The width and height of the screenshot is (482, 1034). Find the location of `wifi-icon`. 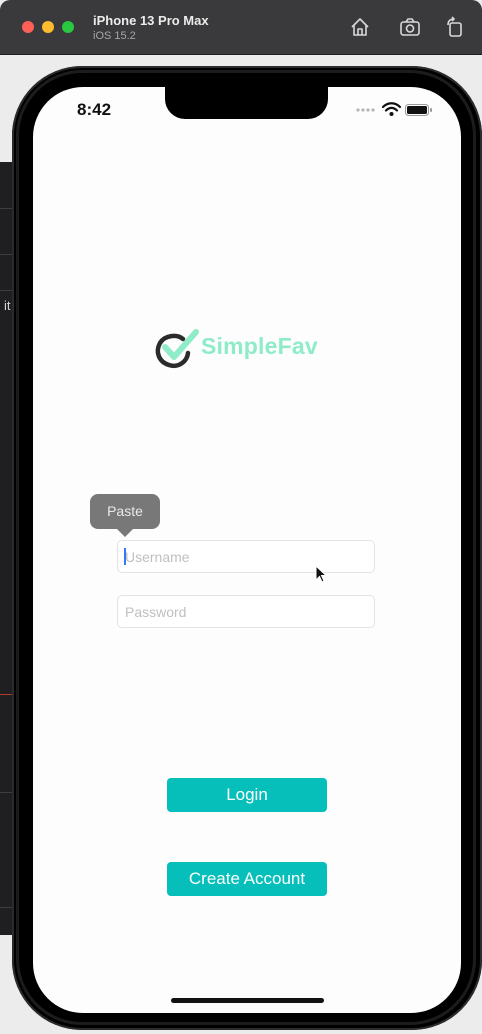

wifi-icon is located at coordinates (391, 109).